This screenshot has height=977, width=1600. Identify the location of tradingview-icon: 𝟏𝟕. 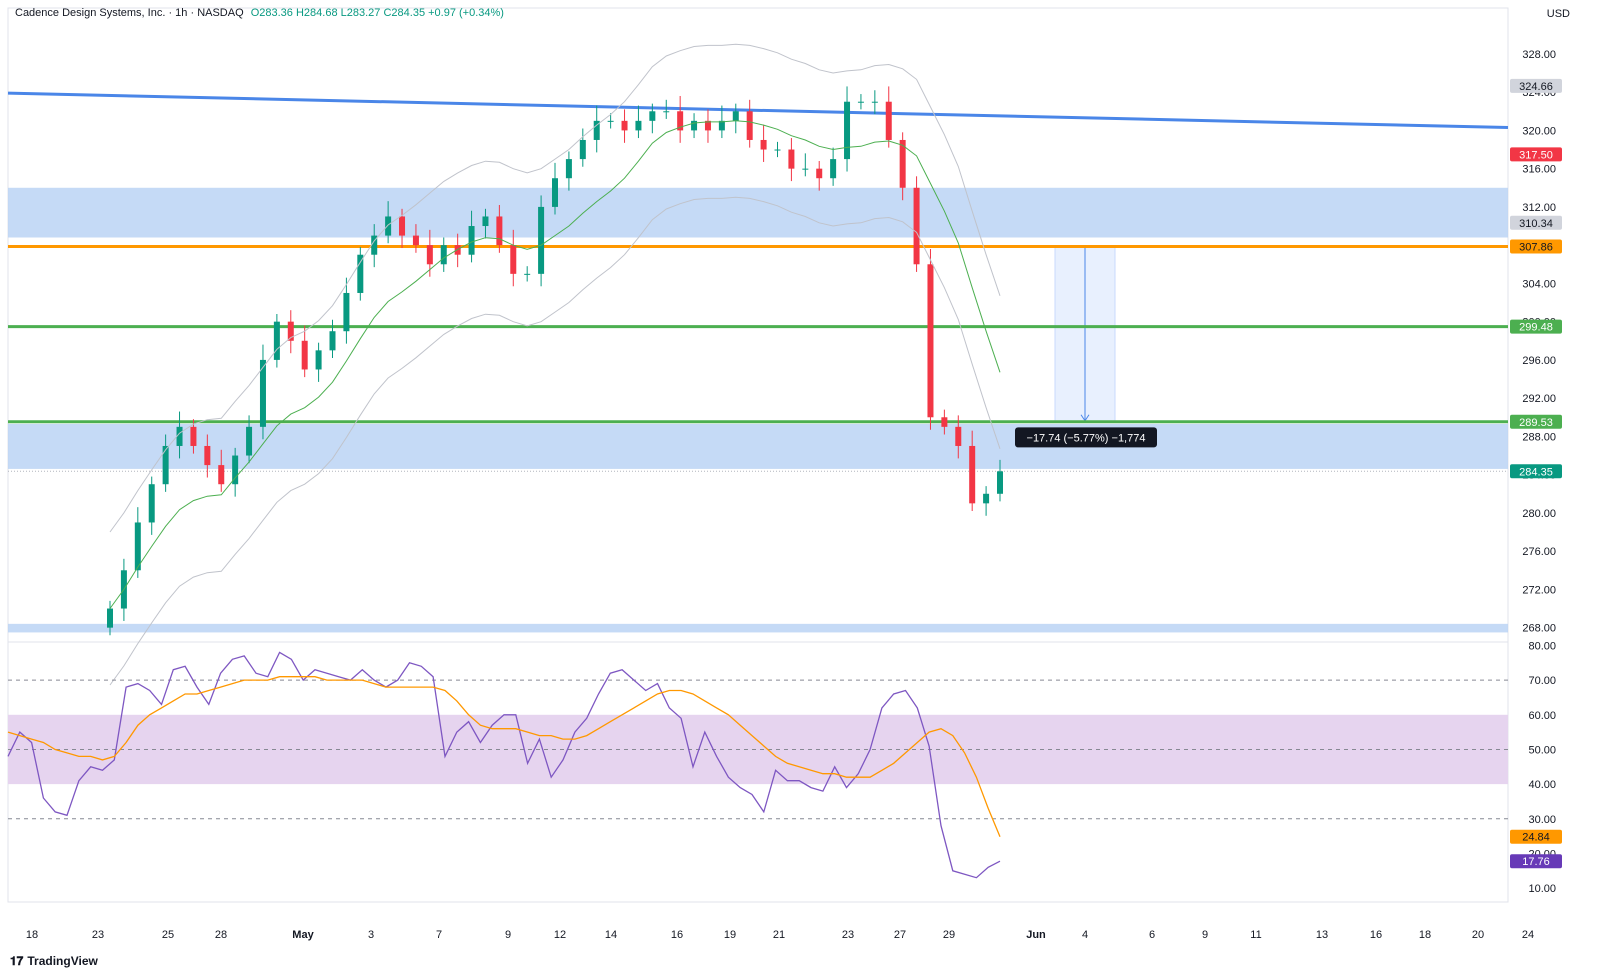
(17, 961).